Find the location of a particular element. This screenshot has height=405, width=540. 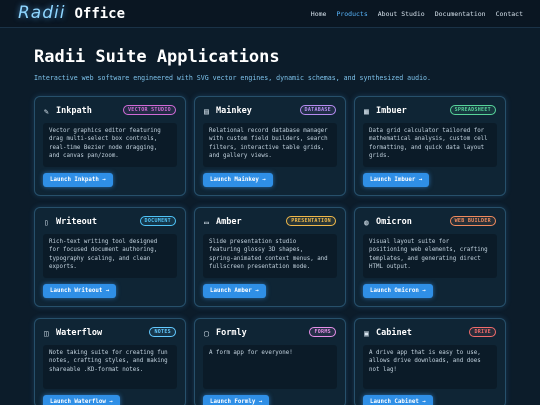

nav-link-about-studio: About Studio is located at coordinates (401, 14).